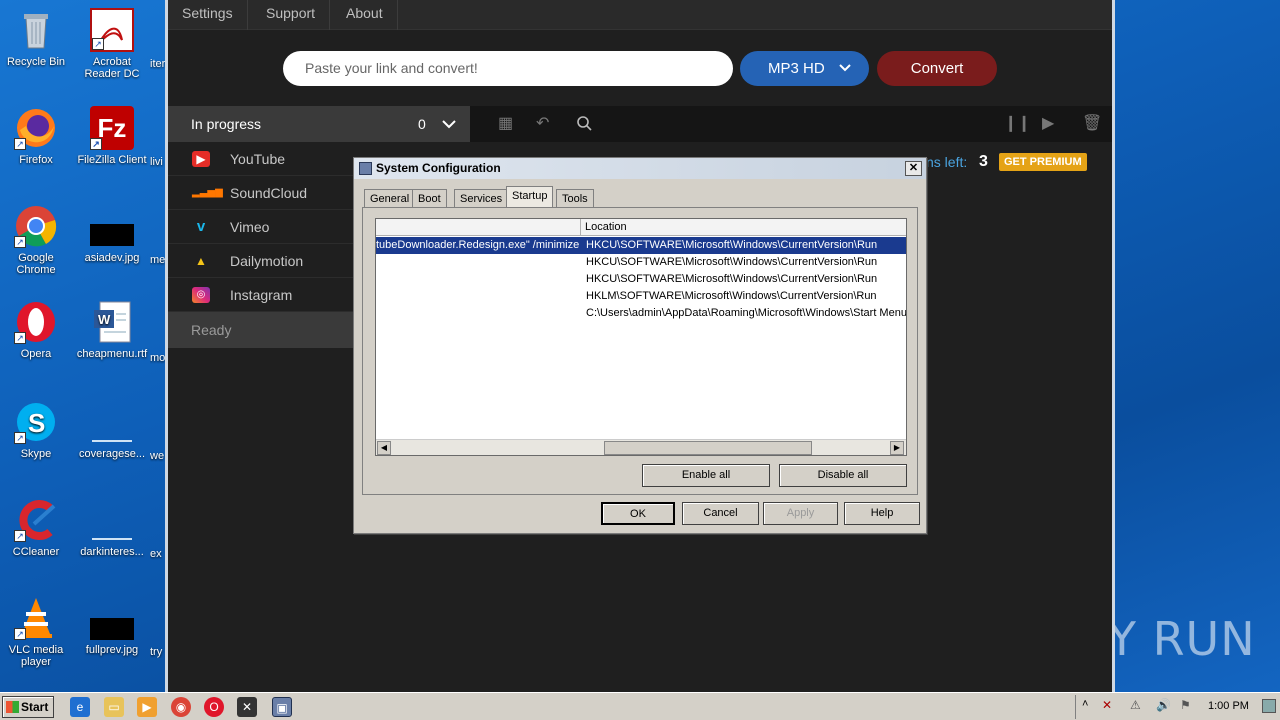 The image size is (1280, 720). What do you see at coordinates (181, 707) in the screenshot?
I see `chrome-taskbar-icon: ◉` at bounding box center [181, 707].